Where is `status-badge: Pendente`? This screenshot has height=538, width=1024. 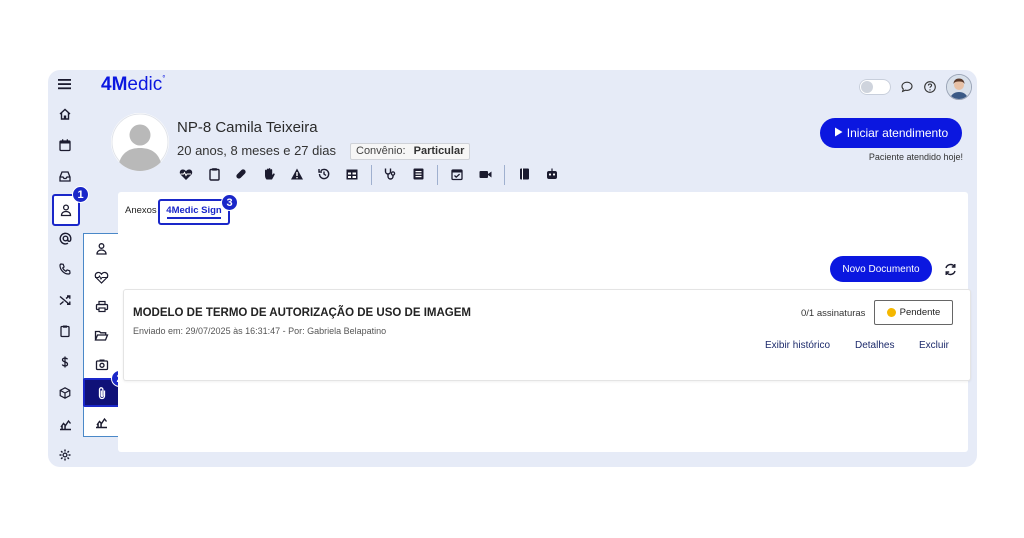 status-badge: Pendente is located at coordinates (913, 312).